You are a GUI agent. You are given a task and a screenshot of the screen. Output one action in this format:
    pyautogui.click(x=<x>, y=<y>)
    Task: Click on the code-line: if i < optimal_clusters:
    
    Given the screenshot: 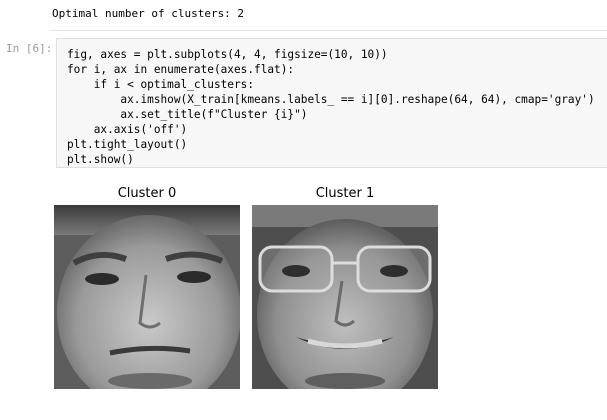 What is the action you would take?
    pyautogui.click(x=161, y=84)
    